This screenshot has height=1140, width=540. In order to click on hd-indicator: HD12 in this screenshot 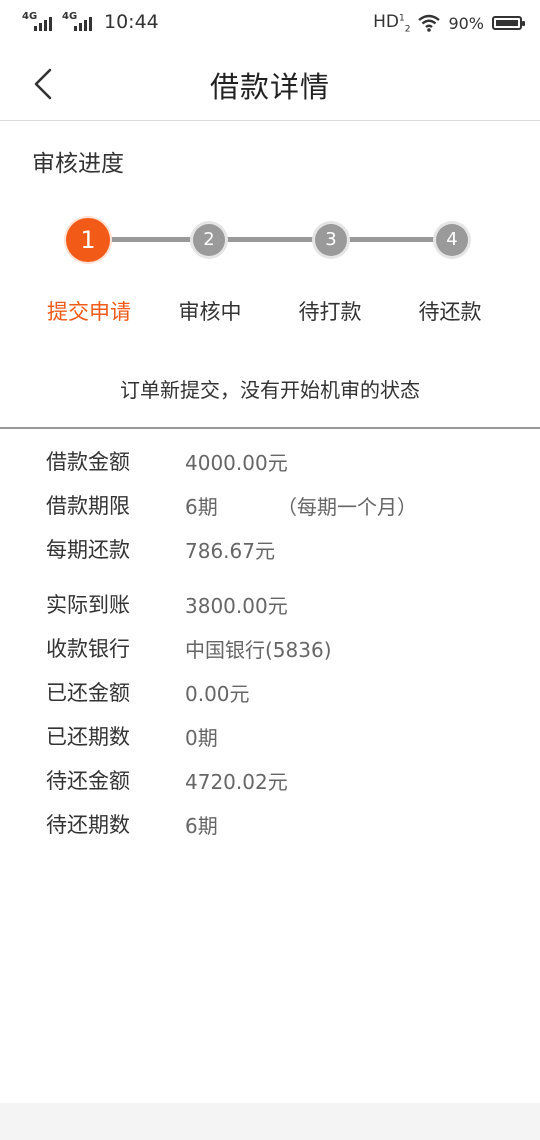, I will do `click(392, 23)`.